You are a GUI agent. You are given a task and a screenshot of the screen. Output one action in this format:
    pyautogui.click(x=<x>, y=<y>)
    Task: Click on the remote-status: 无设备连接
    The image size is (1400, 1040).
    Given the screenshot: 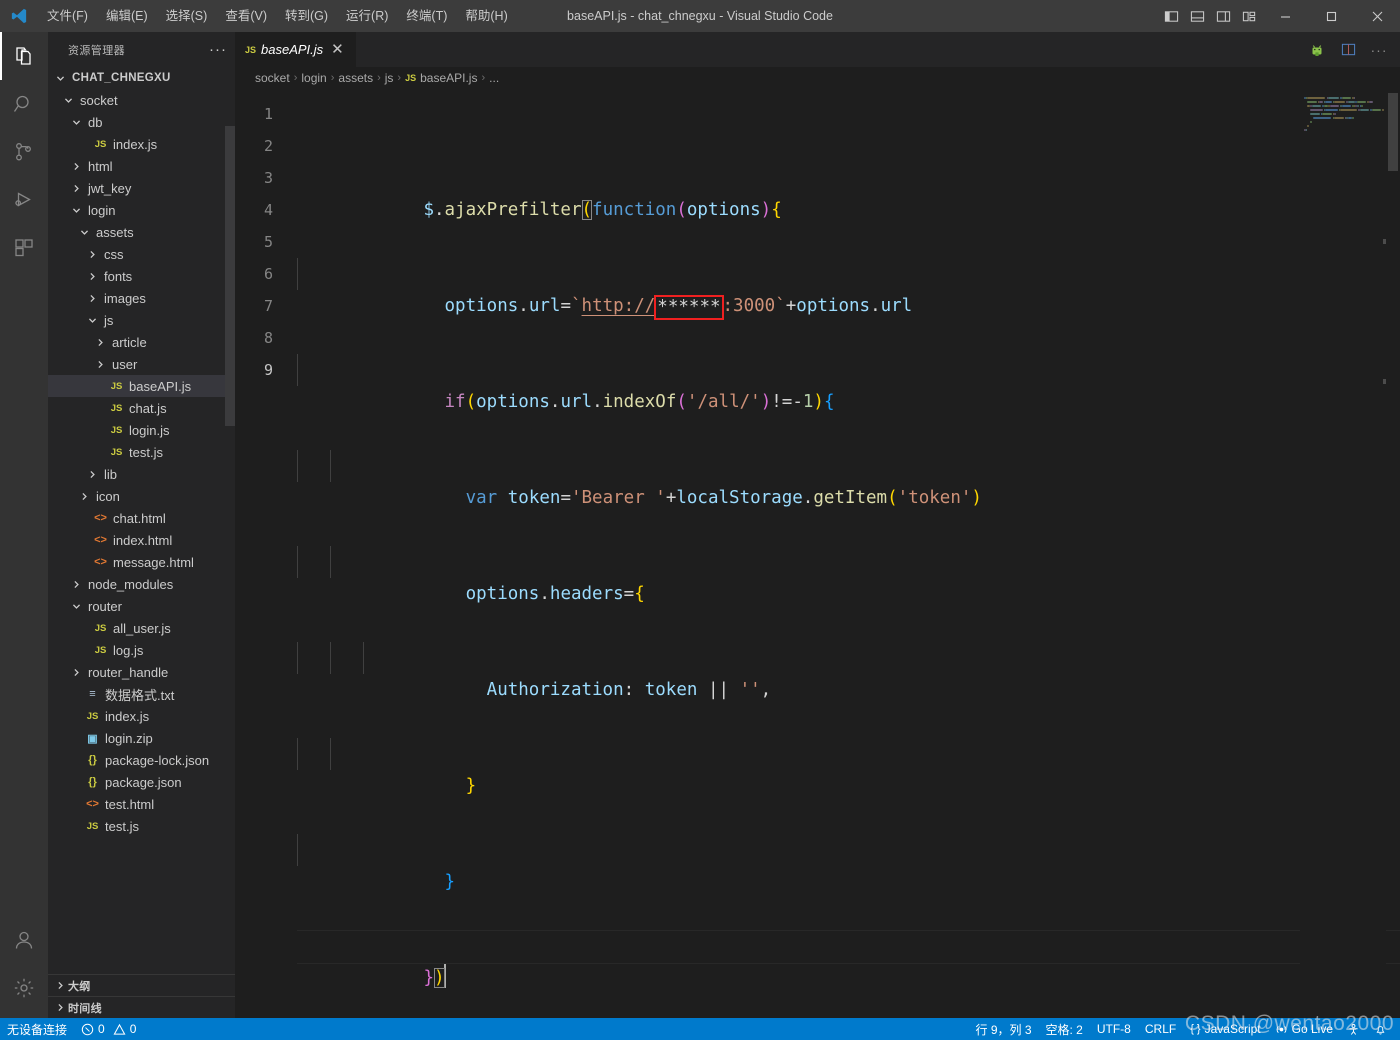 What is the action you would take?
    pyautogui.click(x=37, y=1029)
    